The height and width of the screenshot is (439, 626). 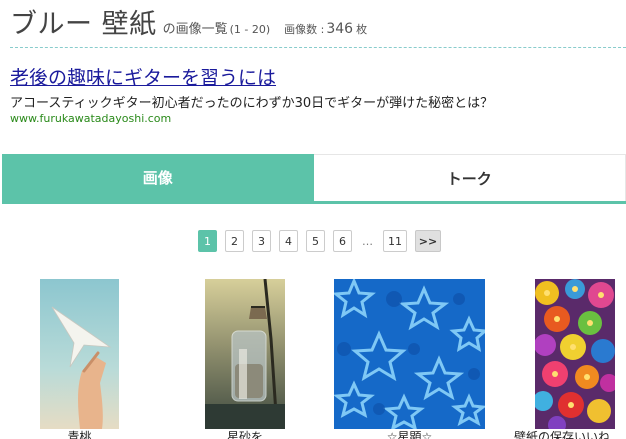 I want to click on image-count-label: 画像数 :, so click(x=304, y=29).